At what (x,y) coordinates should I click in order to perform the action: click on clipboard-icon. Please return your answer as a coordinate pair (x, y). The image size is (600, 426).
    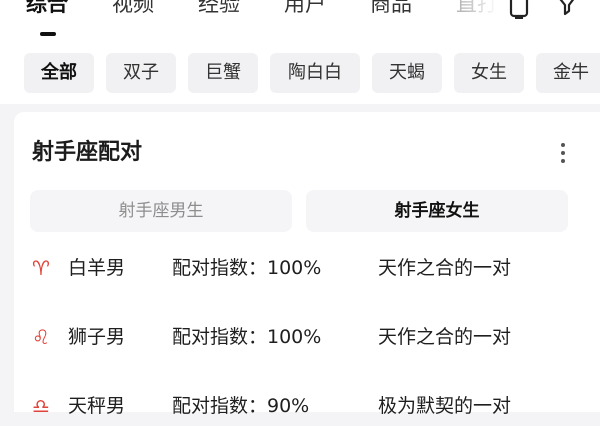
    Looking at the image, I should click on (519, 12).